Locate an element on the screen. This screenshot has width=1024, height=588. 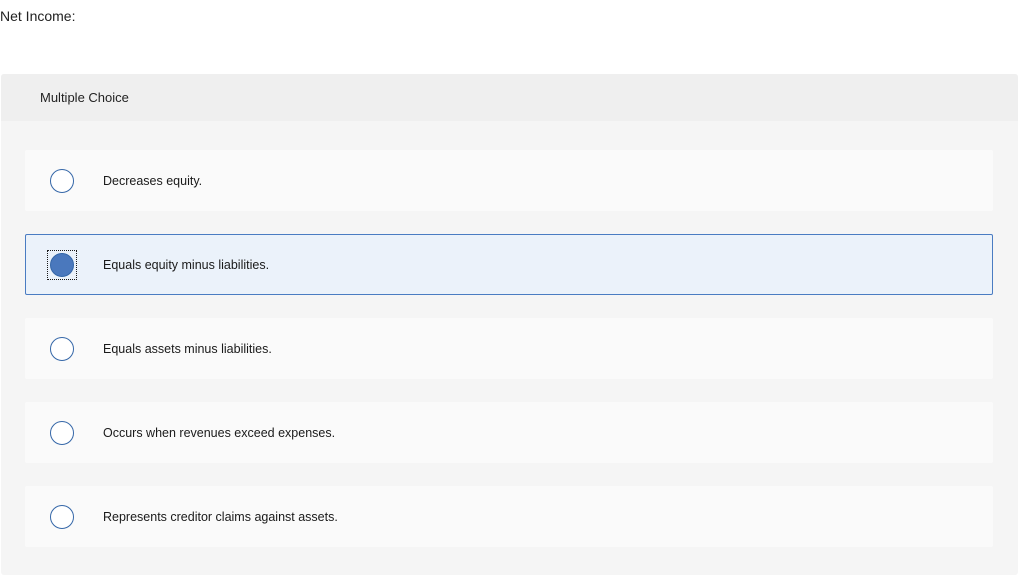
option-item-selected: Equals equity minus liabilities. is located at coordinates (509, 264).